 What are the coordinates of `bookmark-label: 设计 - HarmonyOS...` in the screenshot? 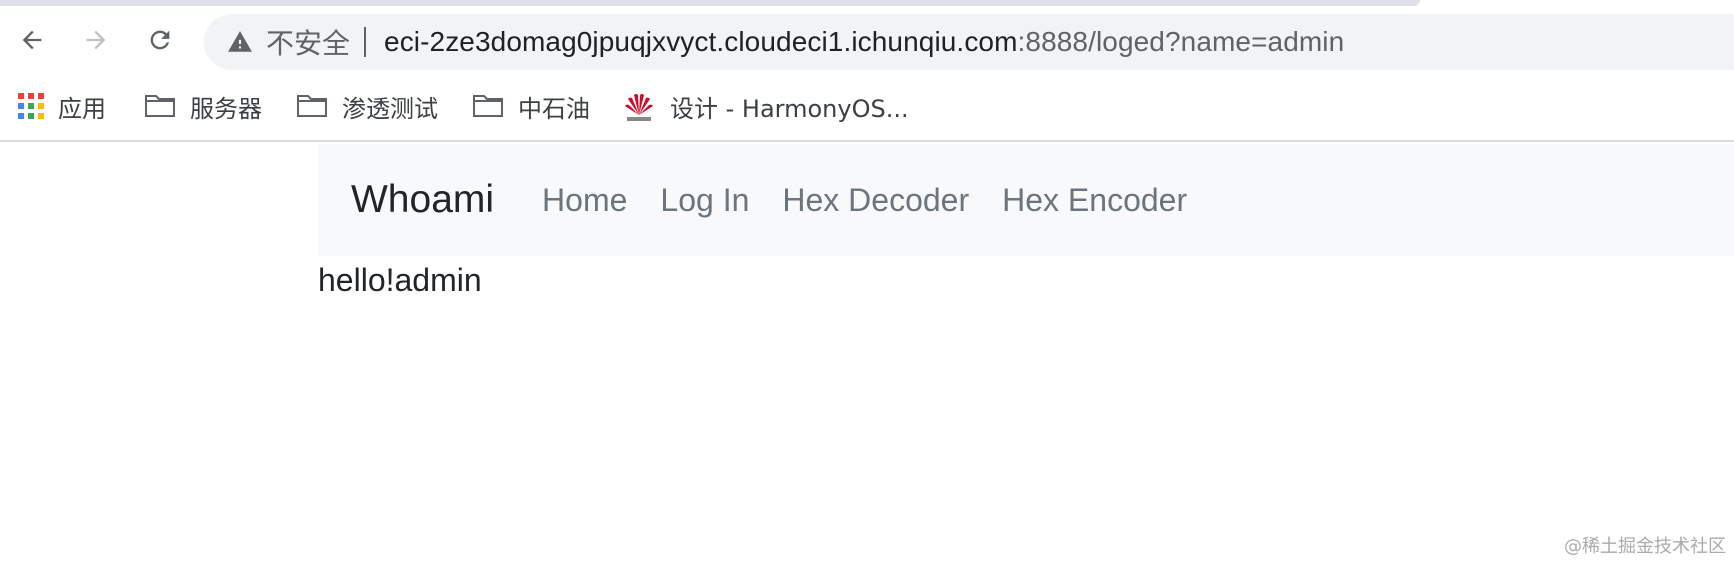 It's located at (789, 108).